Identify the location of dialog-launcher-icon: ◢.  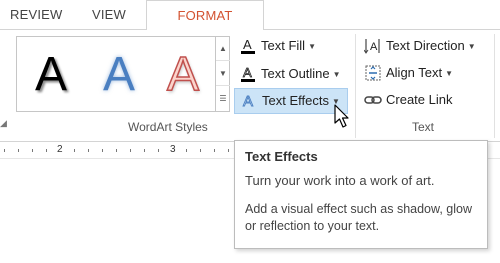
(3, 123).